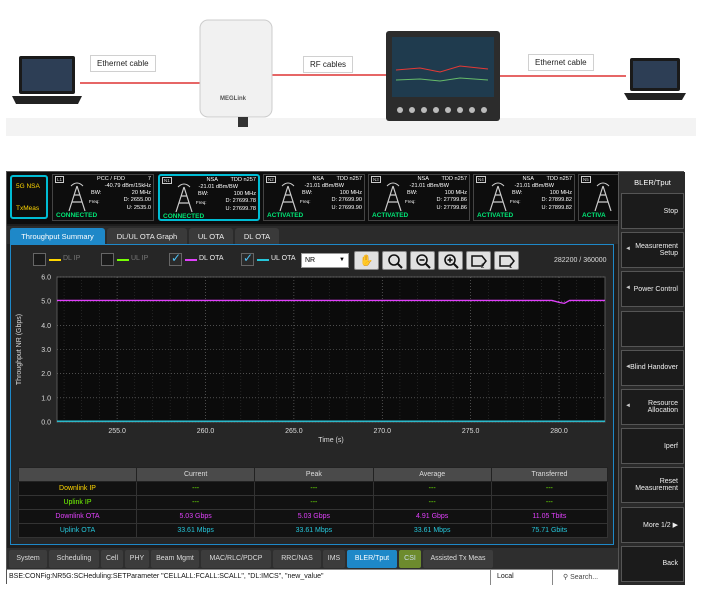 This screenshot has height=608, width=712. I want to click on search-icon: ⚲, so click(566, 577).